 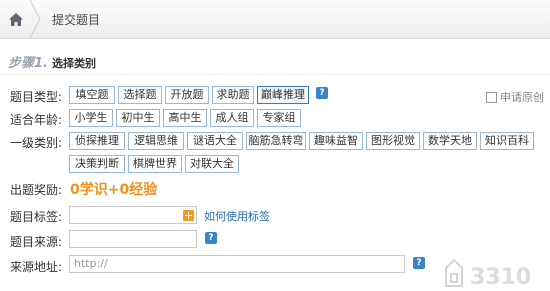 I want to click on step-title: 选择类别, so click(x=73, y=63).